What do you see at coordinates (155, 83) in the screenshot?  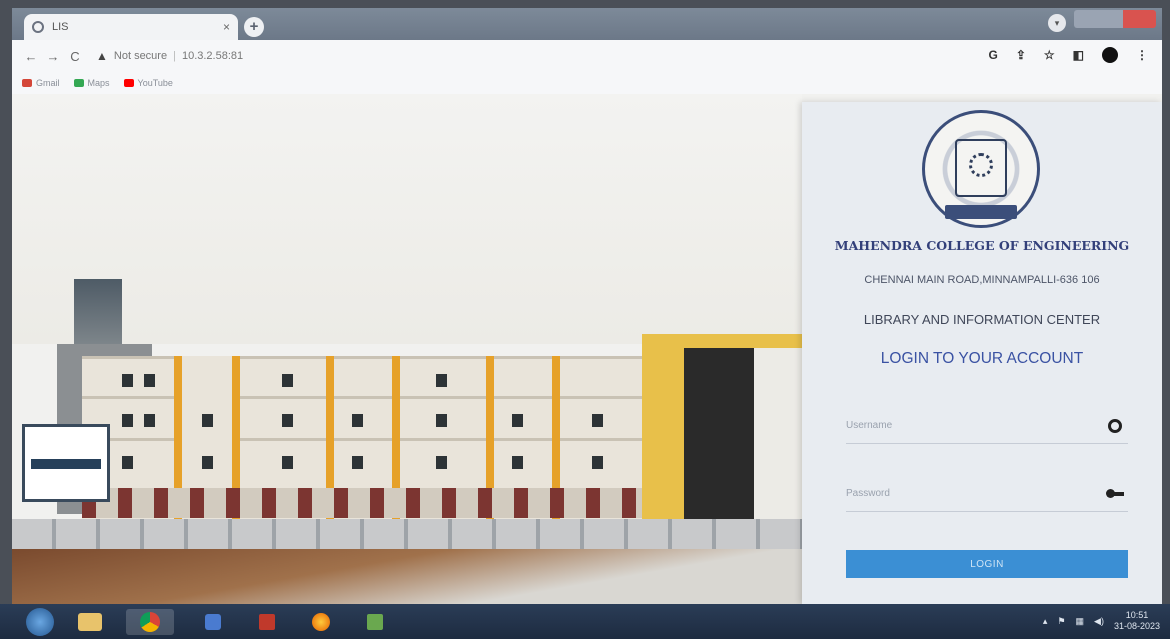 I see `bookmark-label: YouTube` at bounding box center [155, 83].